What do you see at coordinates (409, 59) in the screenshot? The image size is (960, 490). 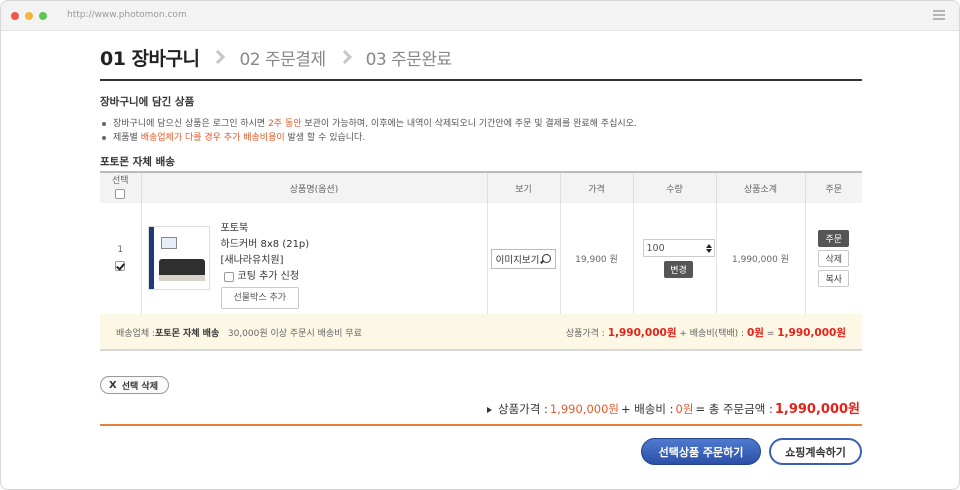 I see `step-complete: 03 주문완료` at bounding box center [409, 59].